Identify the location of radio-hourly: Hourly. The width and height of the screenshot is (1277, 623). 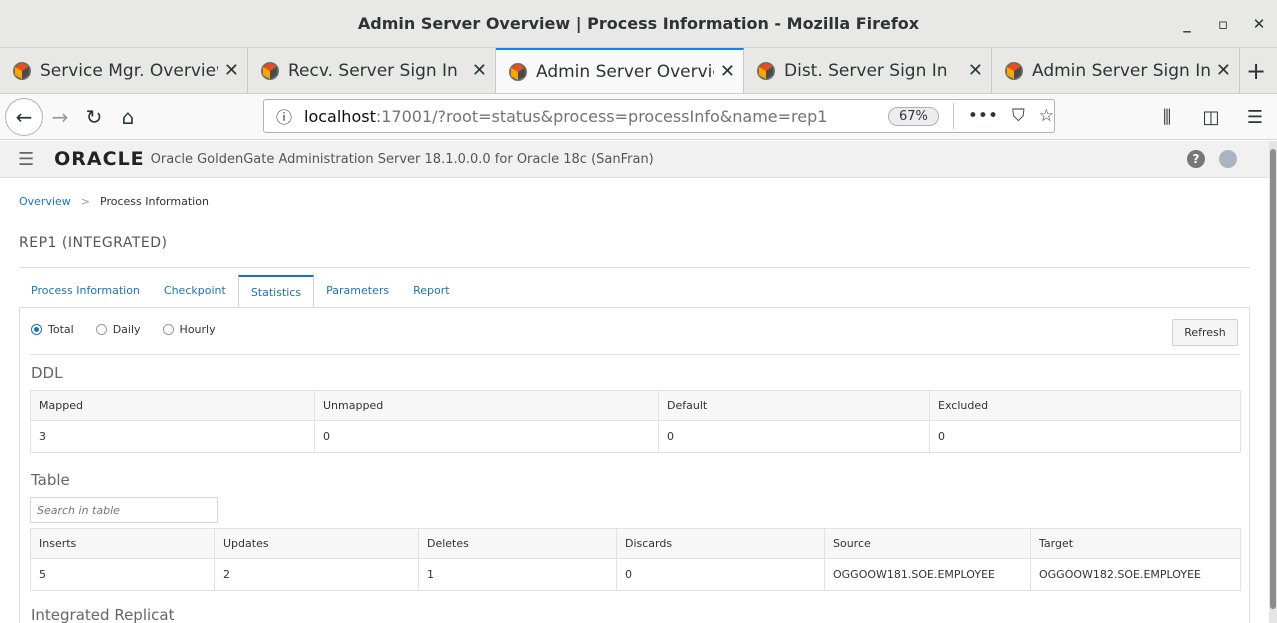
(189, 329).